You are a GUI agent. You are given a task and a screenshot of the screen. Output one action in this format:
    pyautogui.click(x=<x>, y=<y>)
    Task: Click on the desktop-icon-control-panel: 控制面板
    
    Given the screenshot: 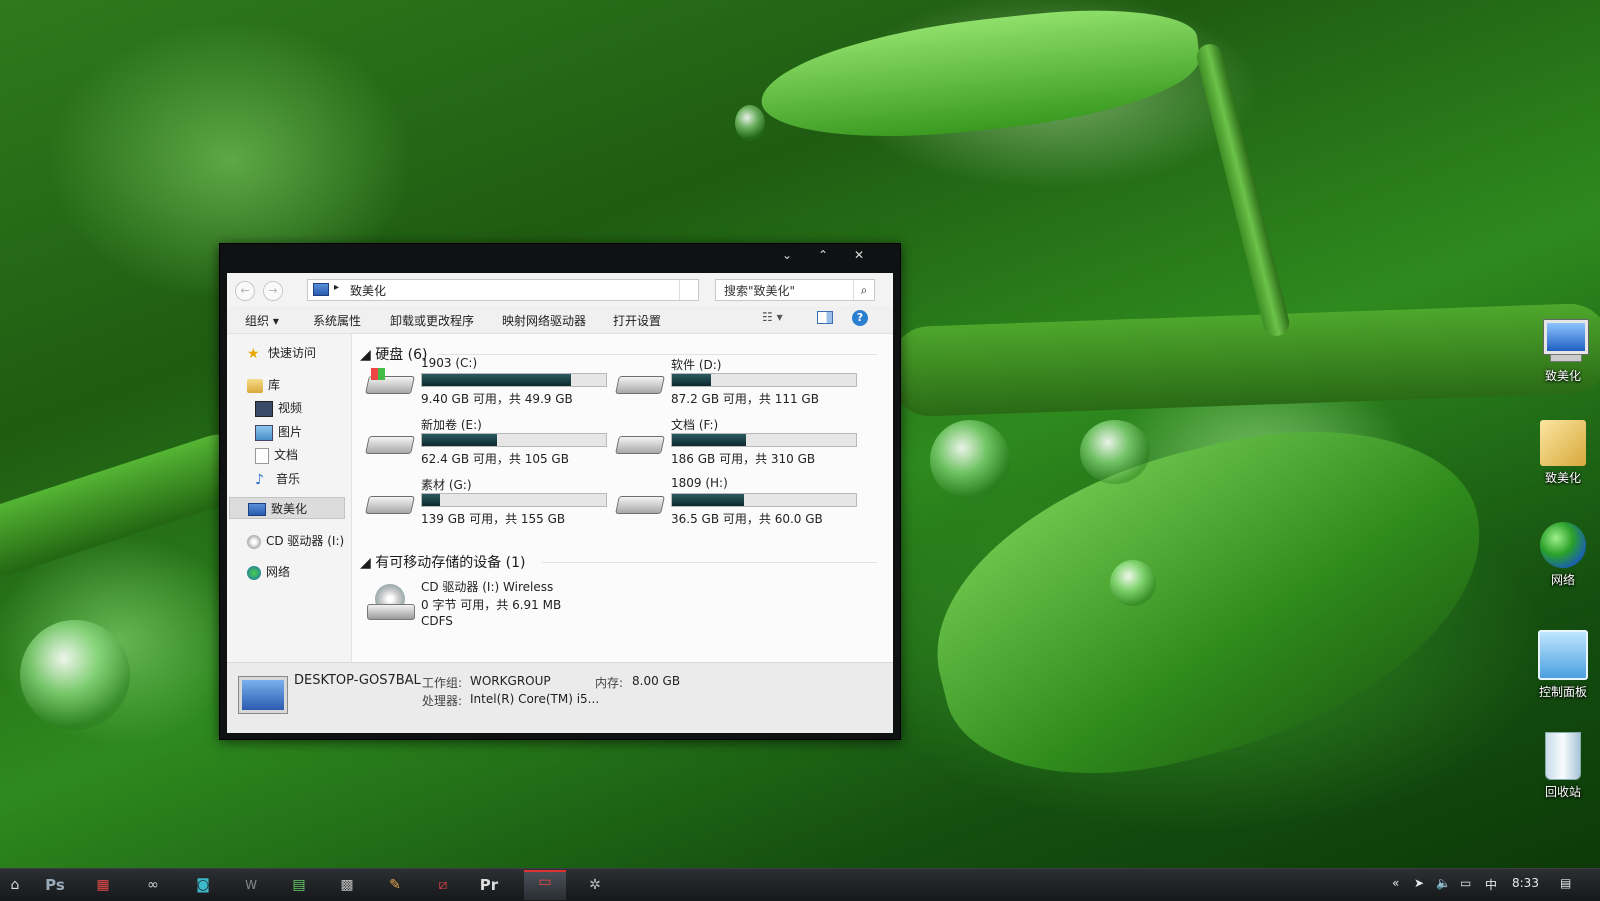 What is the action you would take?
    pyautogui.click(x=1563, y=665)
    